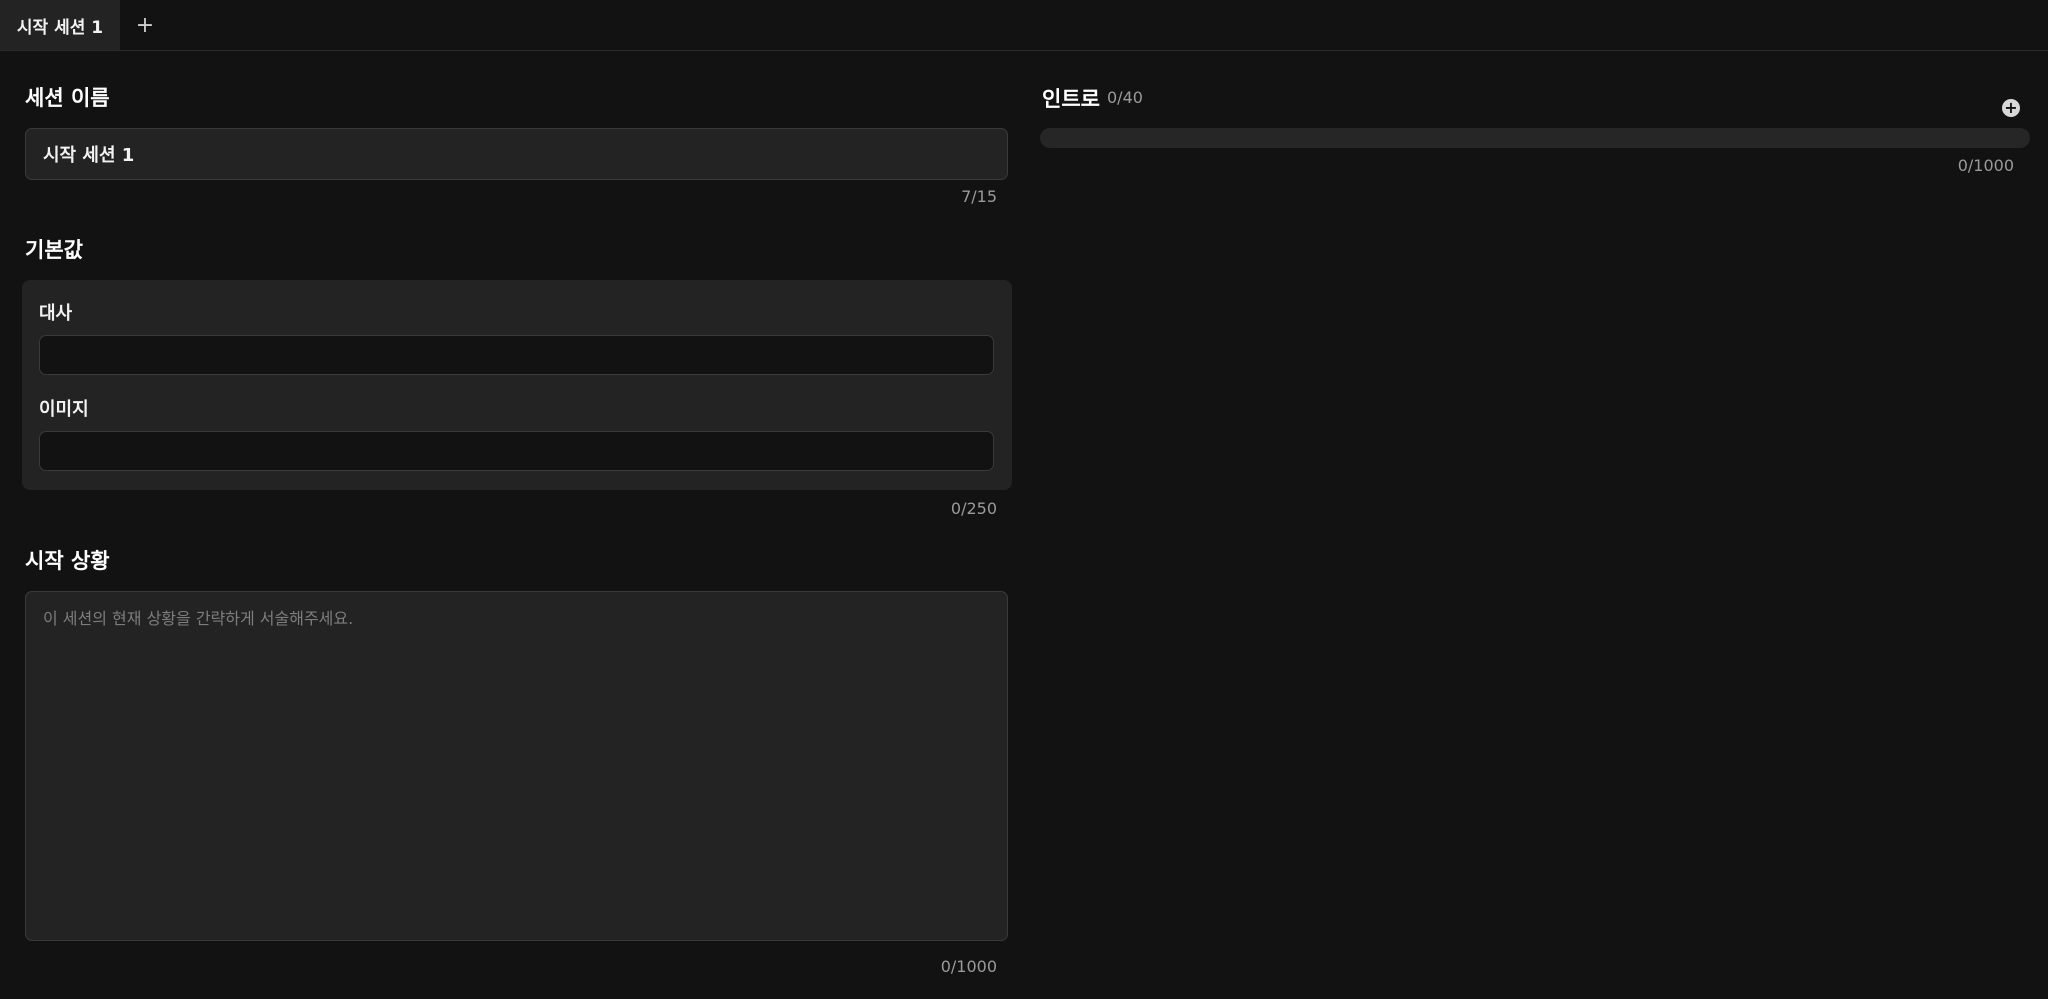 This screenshot has height=999, width=2048. I want to click on plus-circle-icon: +, so click(2011, 108).